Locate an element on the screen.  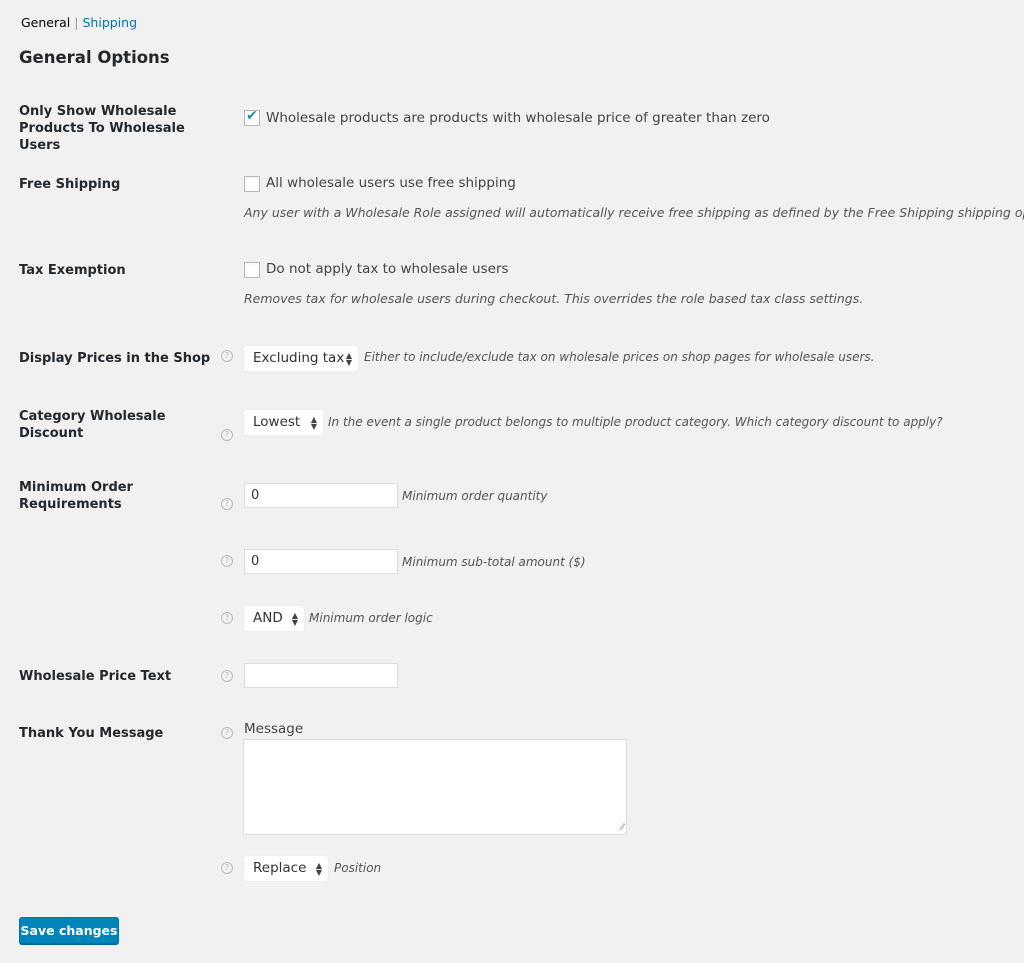
price-text-label: Wholesale Price Text is located at coordinates (95, 676).